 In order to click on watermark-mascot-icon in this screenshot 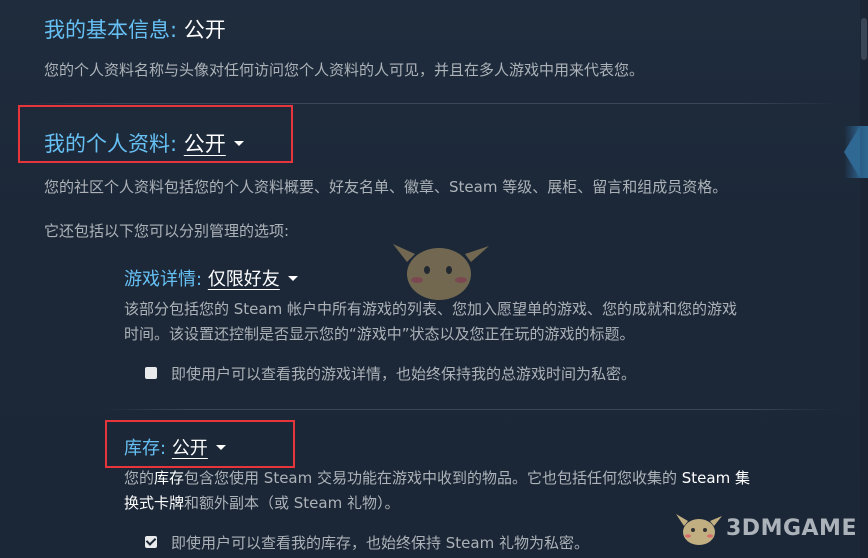, I will do `click(699, 529)`.